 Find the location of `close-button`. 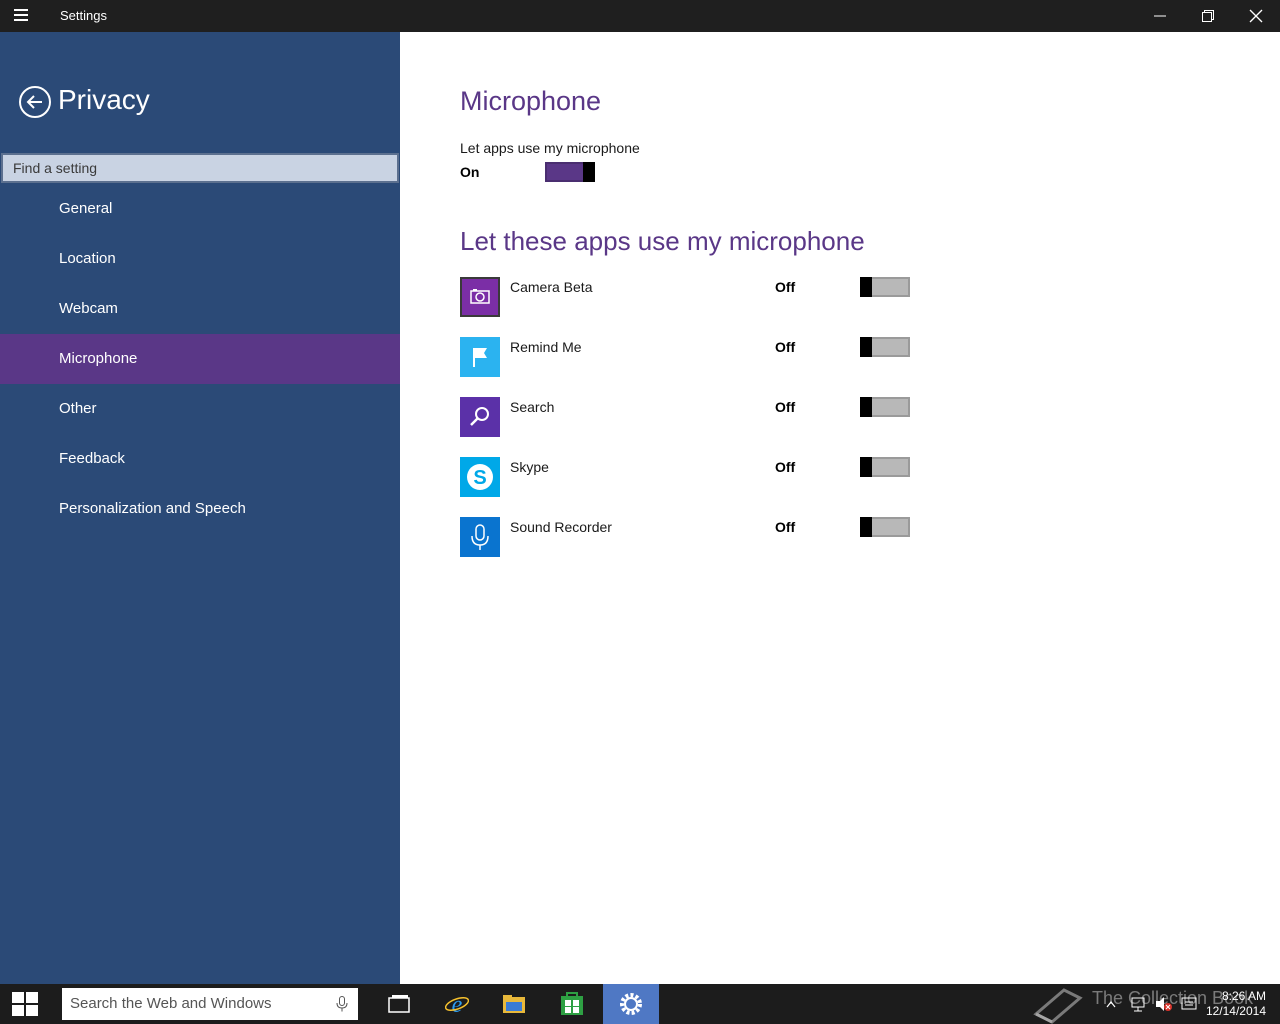

close-button is located at coordinates (1256, 16).